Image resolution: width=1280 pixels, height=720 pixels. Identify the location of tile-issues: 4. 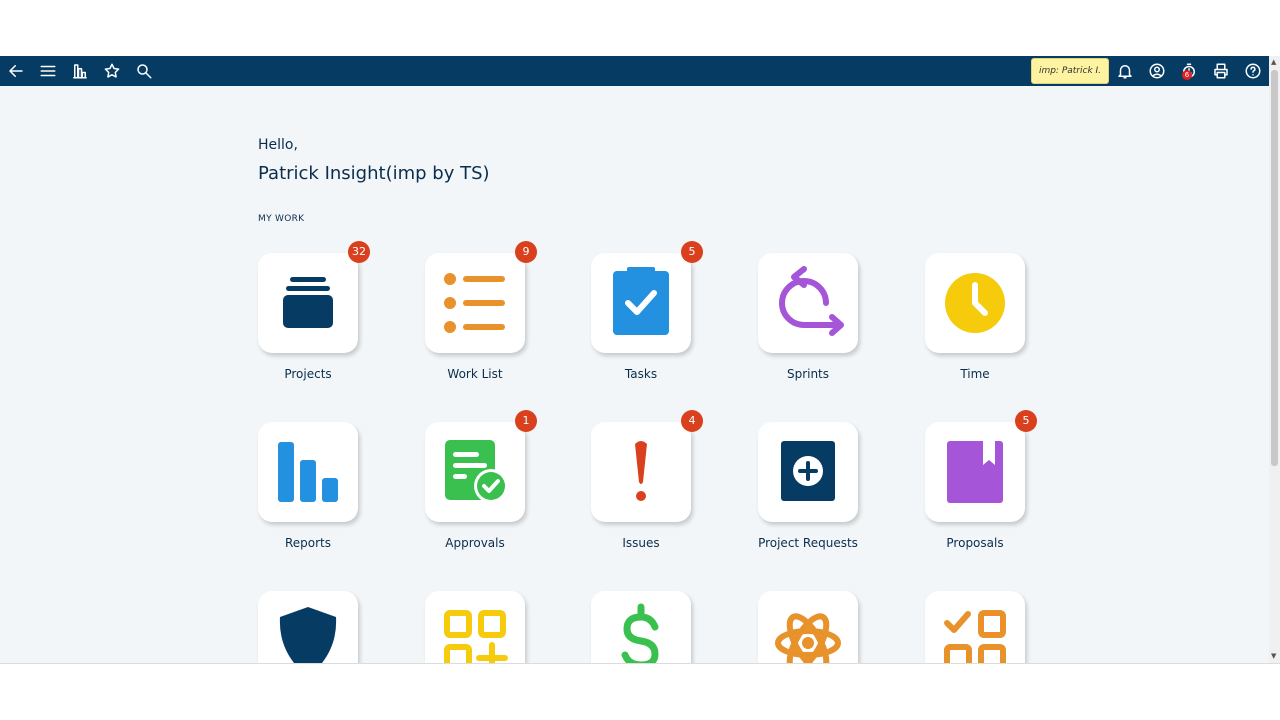
(647, 466).